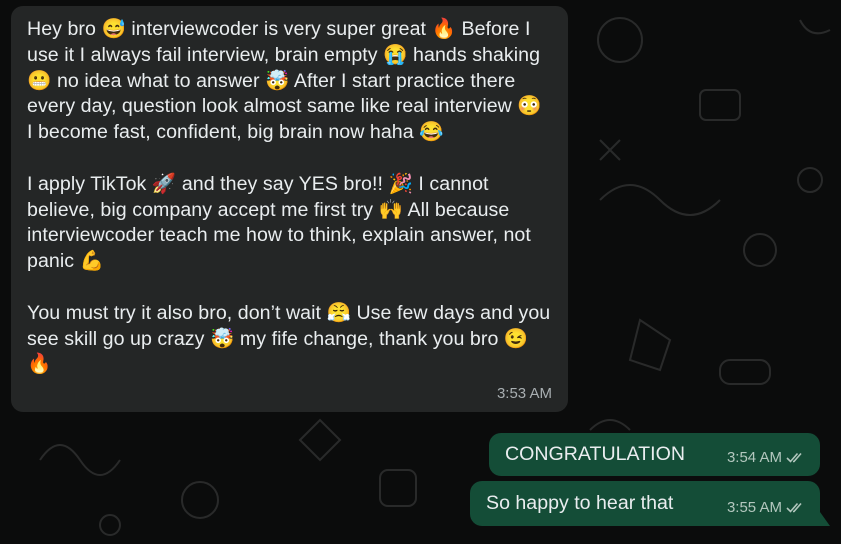 This screenshot has width=841, height=544. What do you see at coordinates (754, 507) in the screenshot?
I see `message-timestamp: 3:55 AM` at bounding box center [754, 507].